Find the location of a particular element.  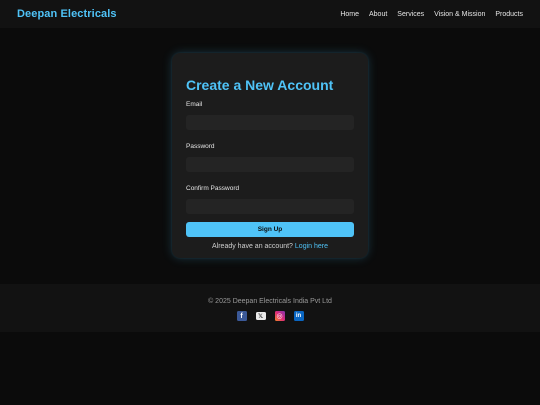

brand-logo: Deepan Electricals is located at coordinates (67, 14).